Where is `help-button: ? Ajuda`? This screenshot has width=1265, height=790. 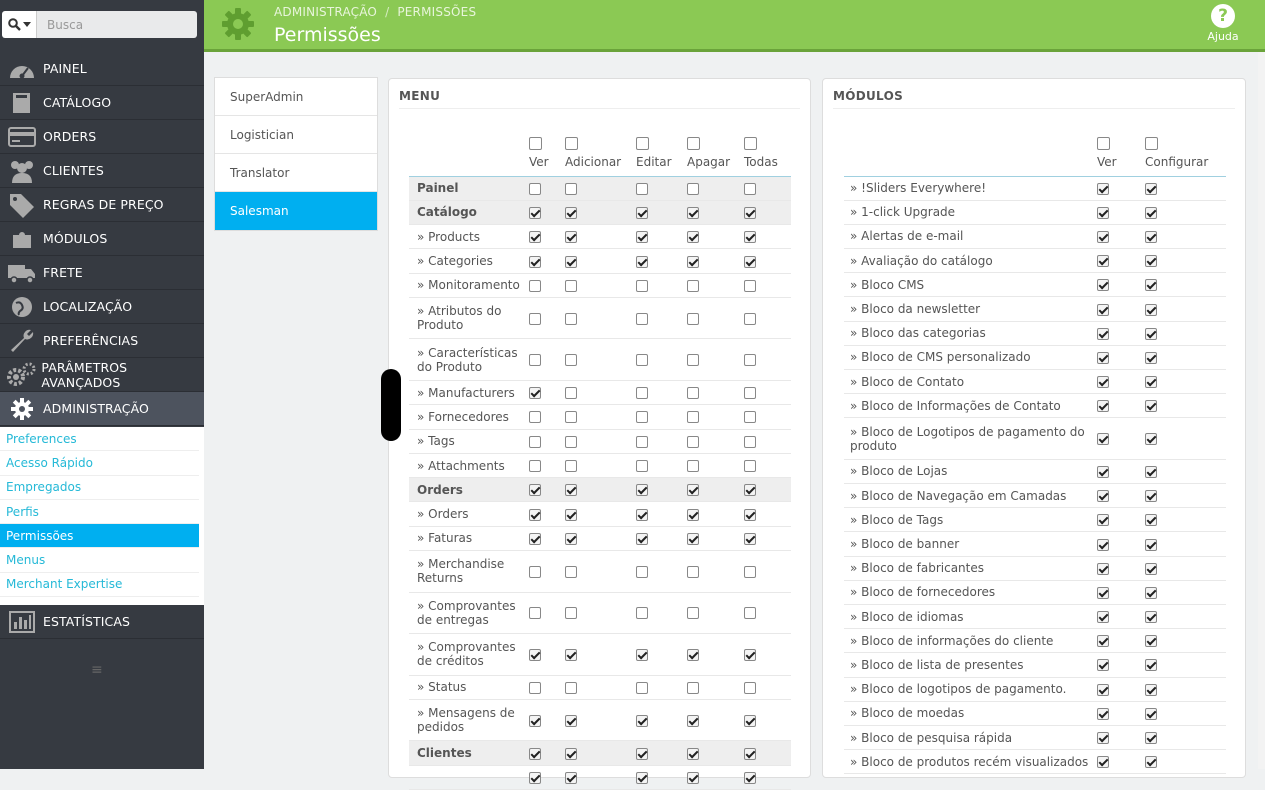
help-button: ? Ajuda is located at coordinates (1223, 23).